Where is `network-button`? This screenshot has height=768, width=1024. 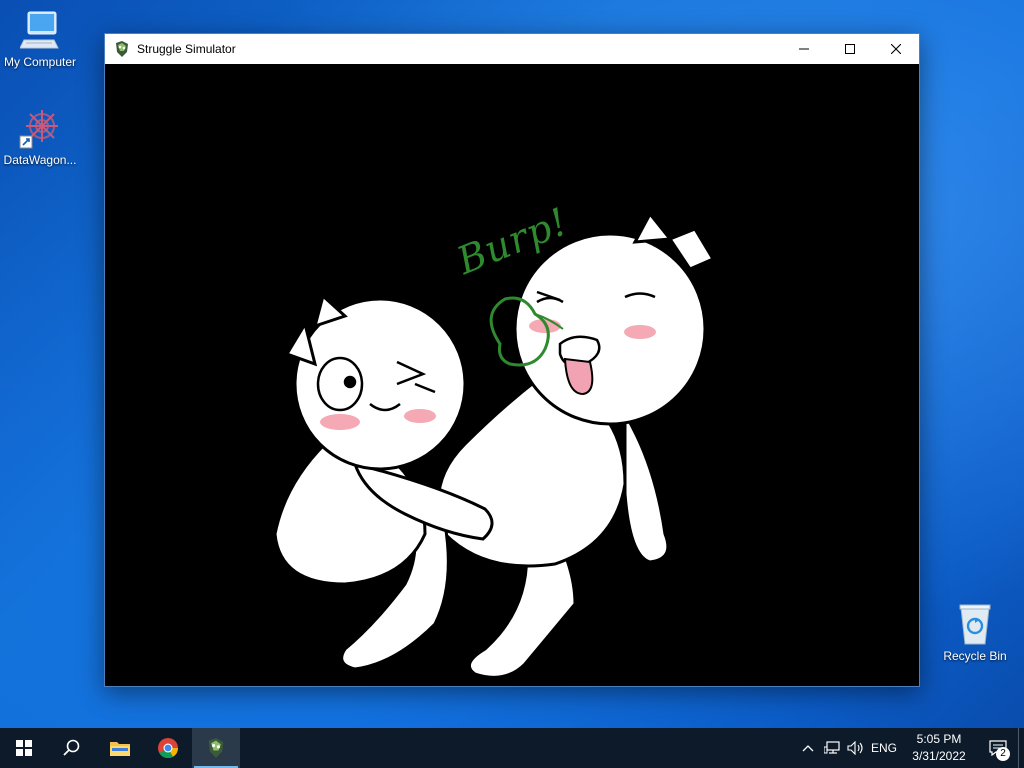 network-button is located at coordinates (832, 748).